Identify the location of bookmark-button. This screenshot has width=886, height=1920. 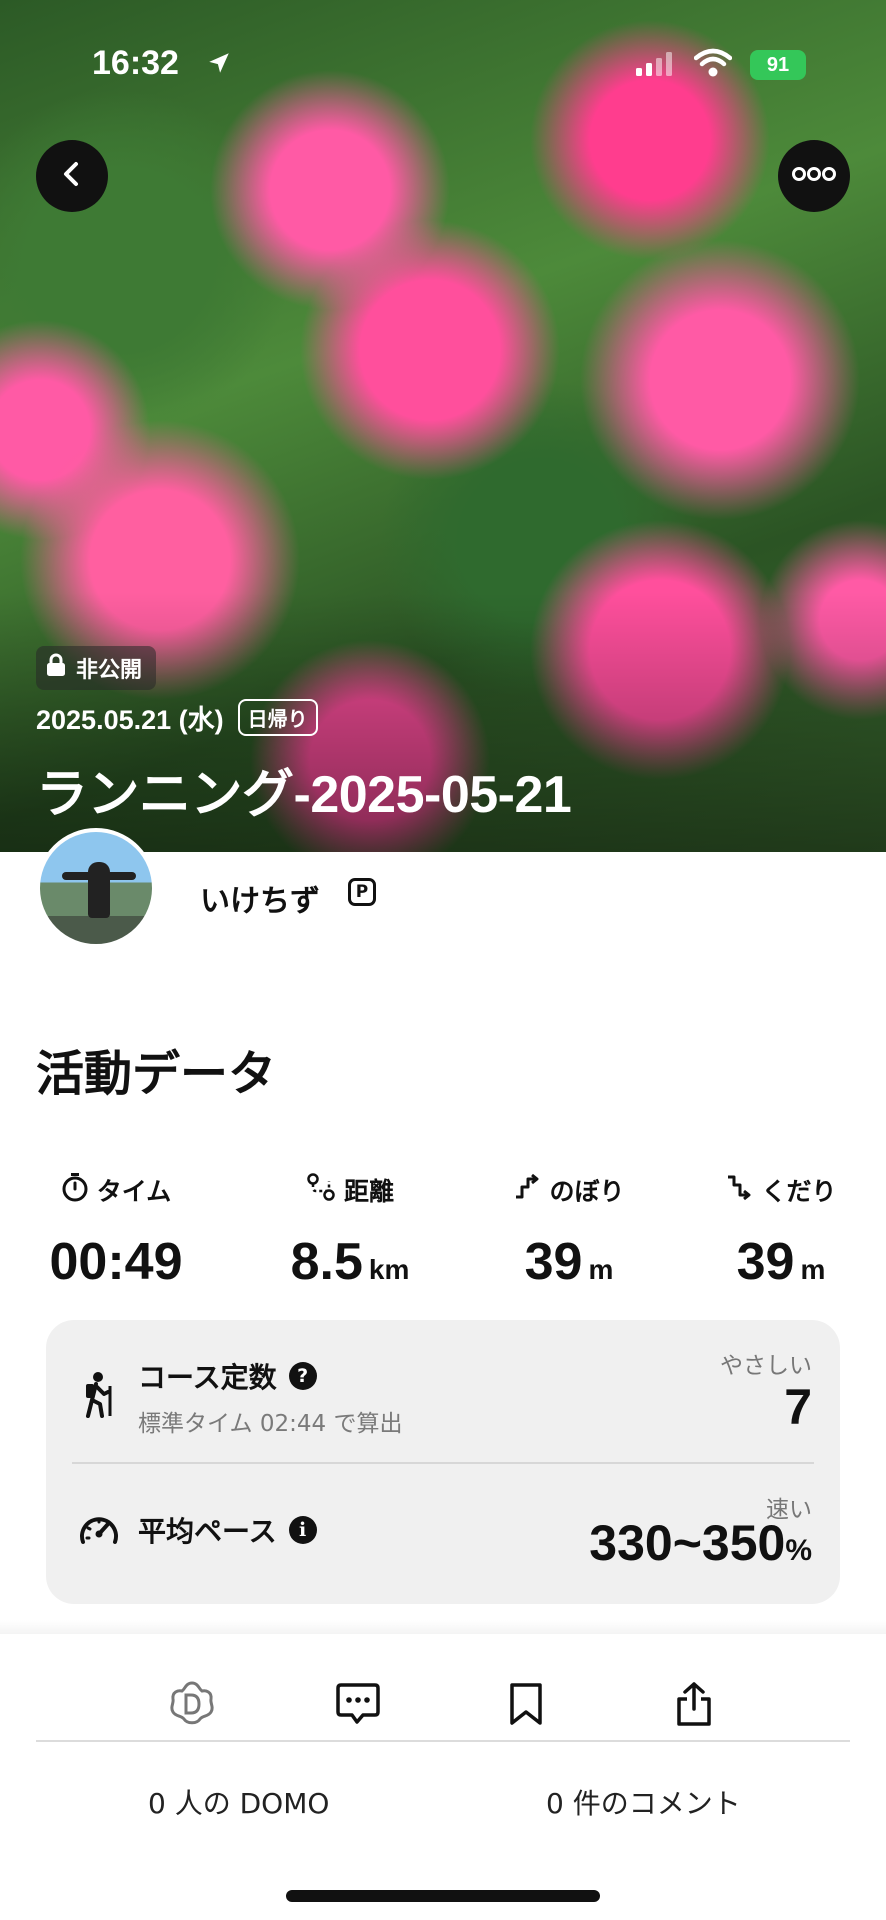
(526, 1706).